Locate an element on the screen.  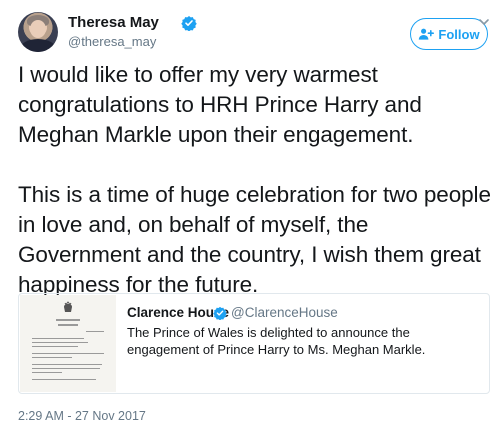
crest-icon is located at coordinates (68, 306).